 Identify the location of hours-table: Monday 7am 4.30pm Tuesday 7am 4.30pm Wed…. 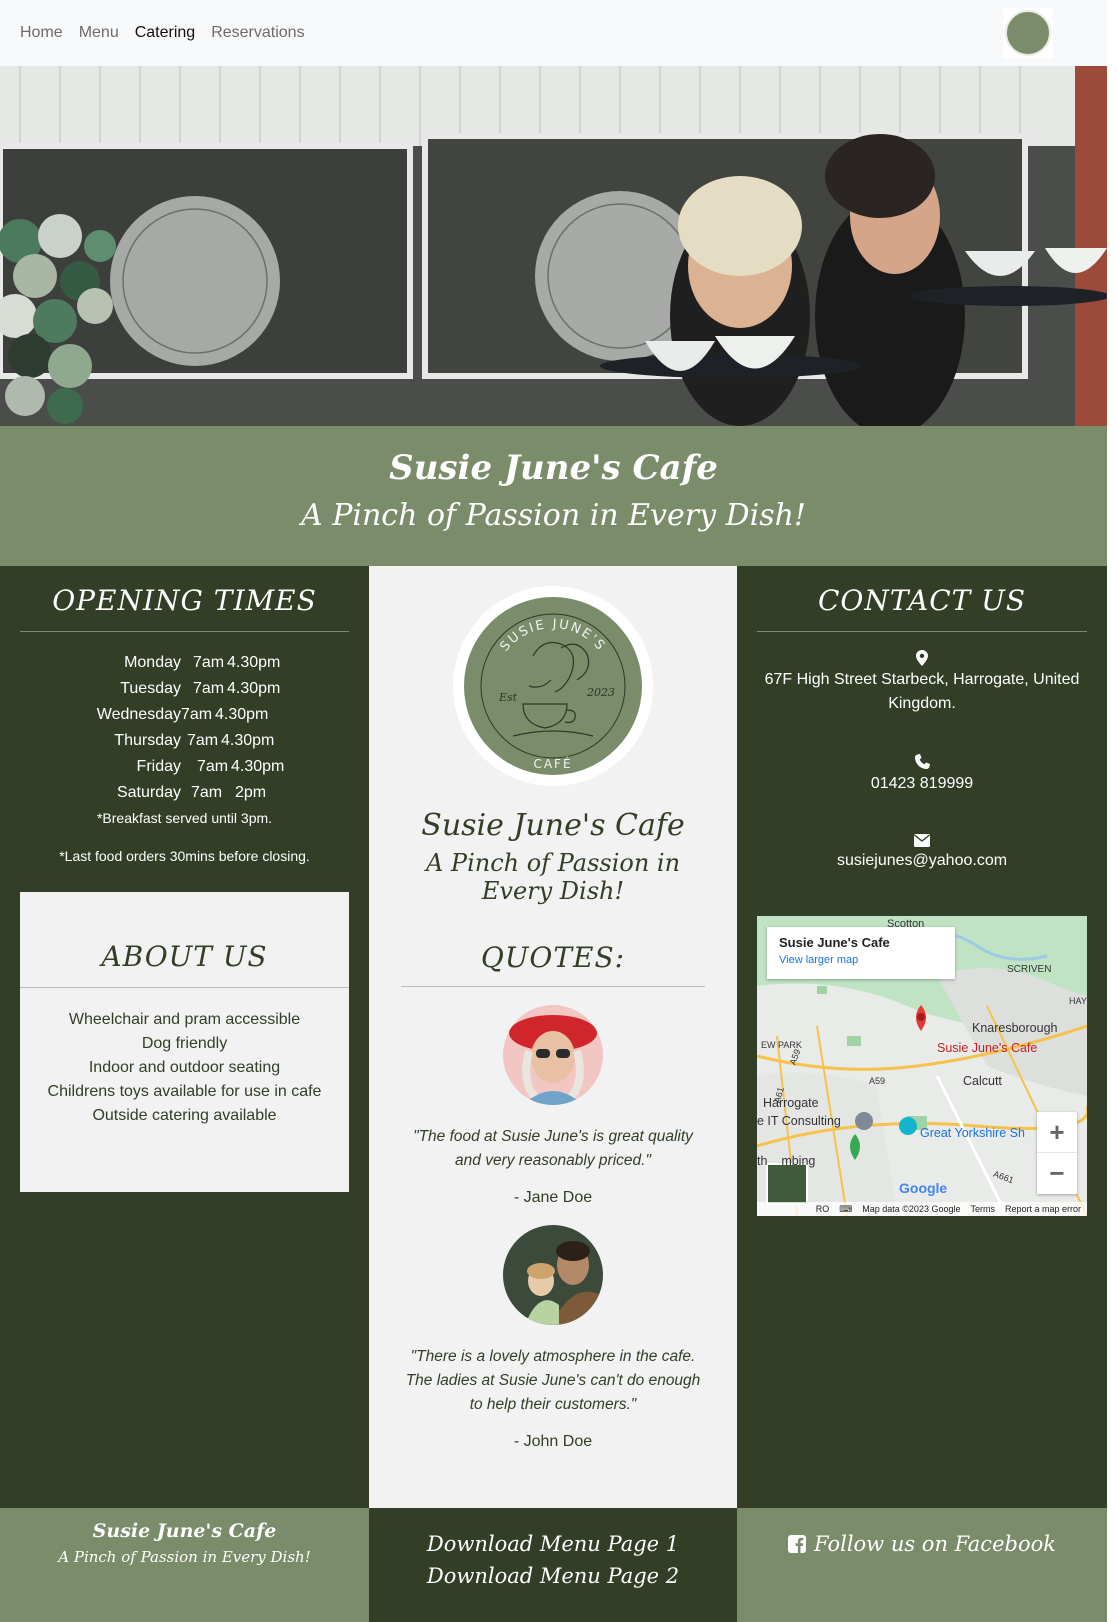
(184, 728).